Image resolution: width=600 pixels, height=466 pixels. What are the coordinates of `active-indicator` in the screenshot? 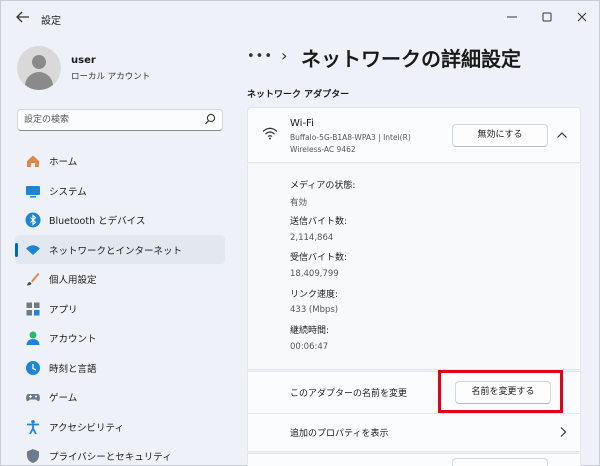 It's located at (16, 249).